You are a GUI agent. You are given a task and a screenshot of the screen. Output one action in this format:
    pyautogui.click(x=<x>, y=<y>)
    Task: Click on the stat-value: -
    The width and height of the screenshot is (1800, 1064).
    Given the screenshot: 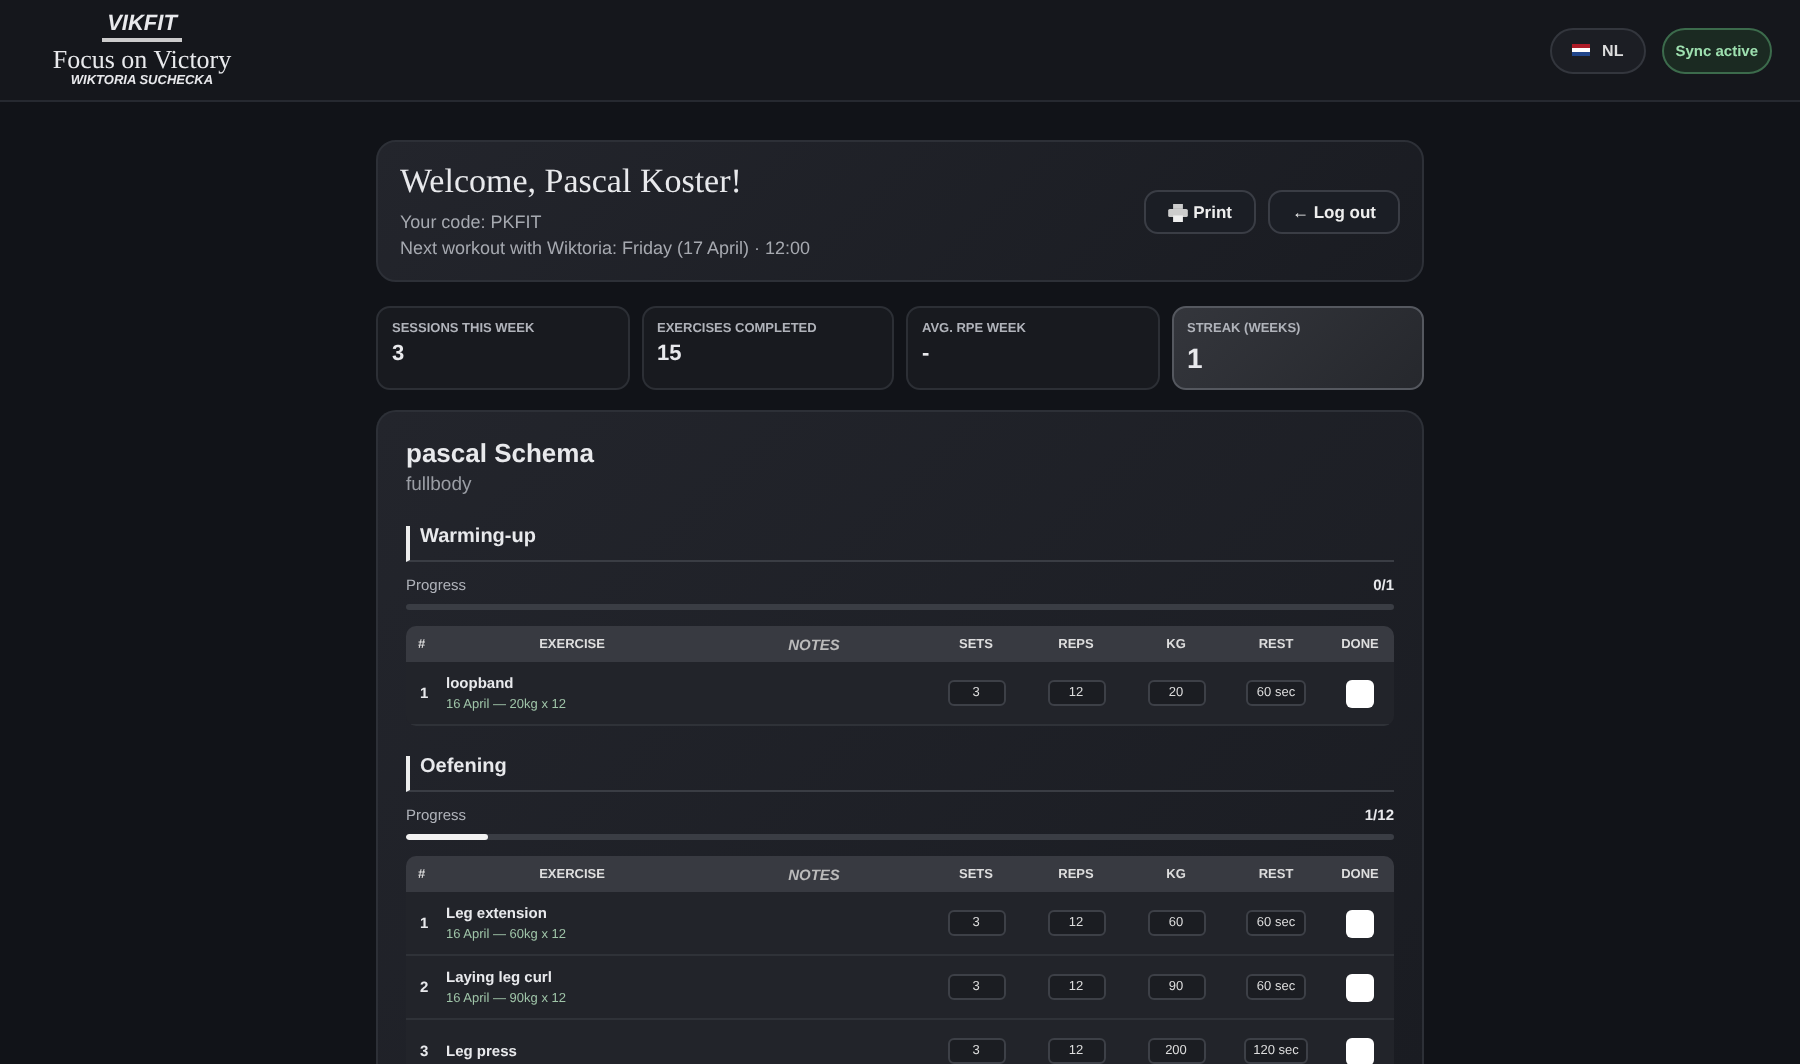 What is the action you would take?
    pyautogui.click(x=927, y=354)
    